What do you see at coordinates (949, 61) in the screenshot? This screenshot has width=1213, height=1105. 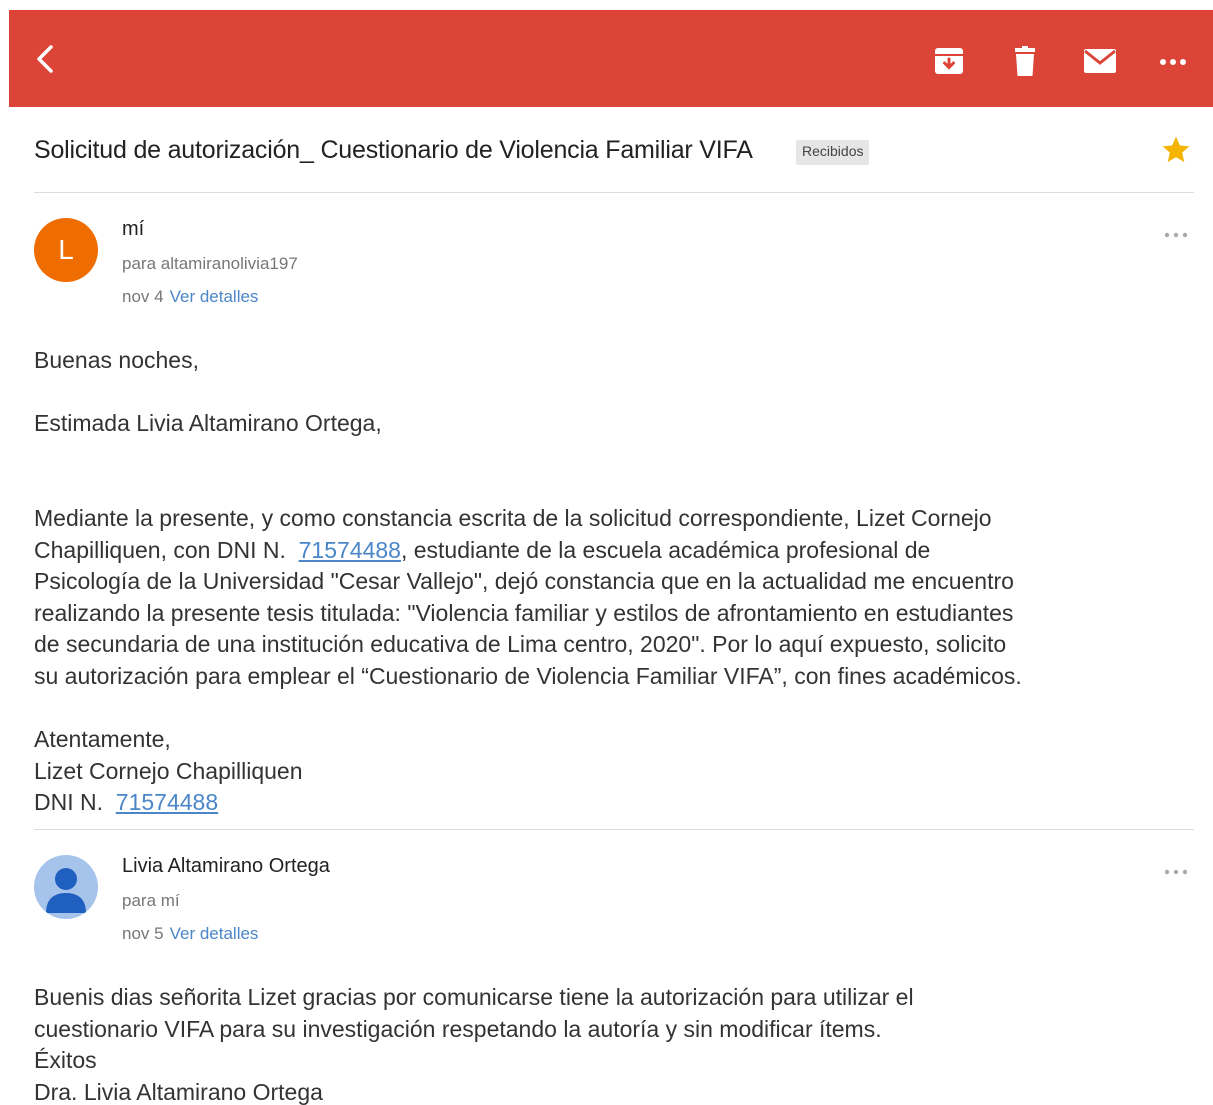 I see `archive-icon` at bounding box center [949, 61].